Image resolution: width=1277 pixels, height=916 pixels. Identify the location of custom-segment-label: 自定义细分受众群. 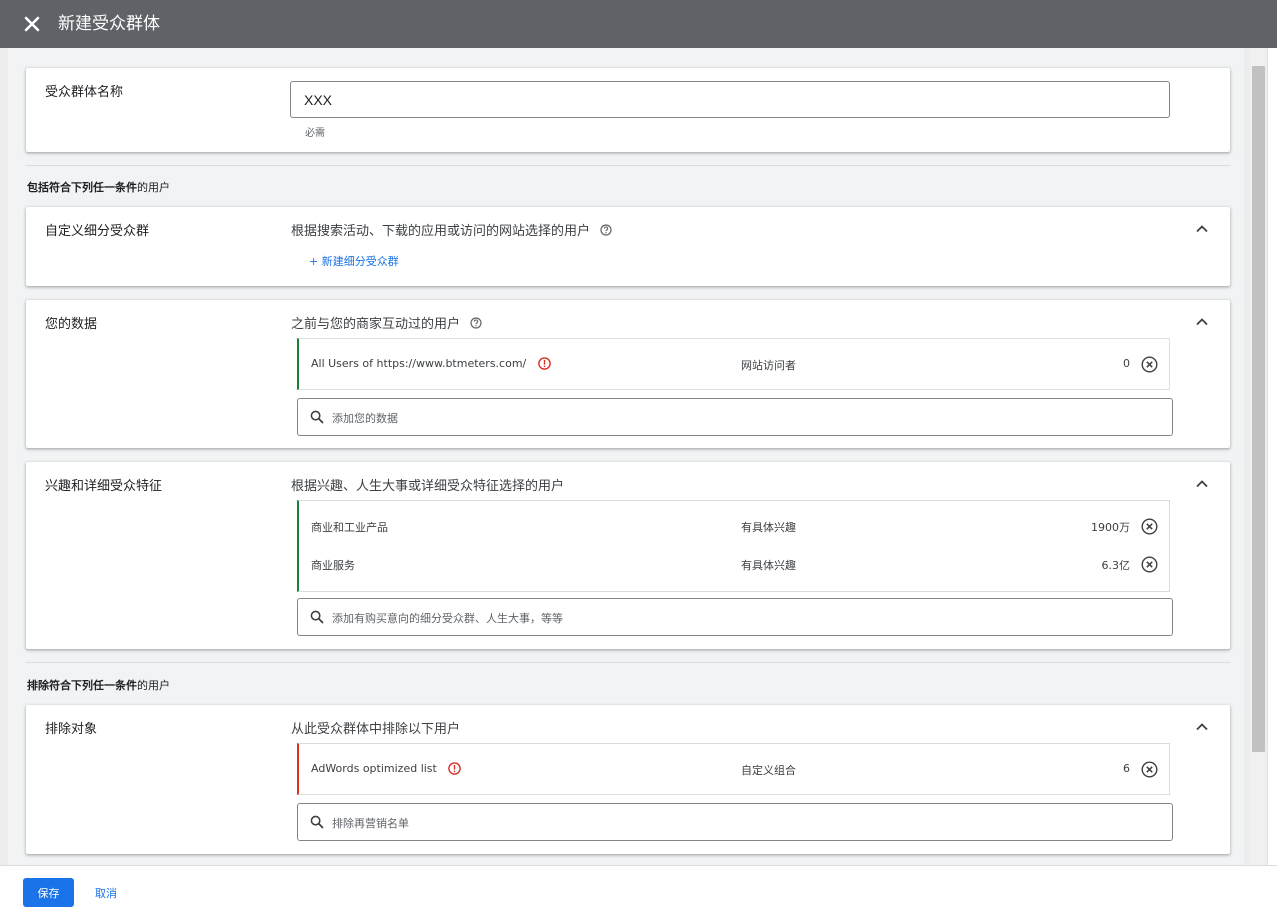
(97, 231).